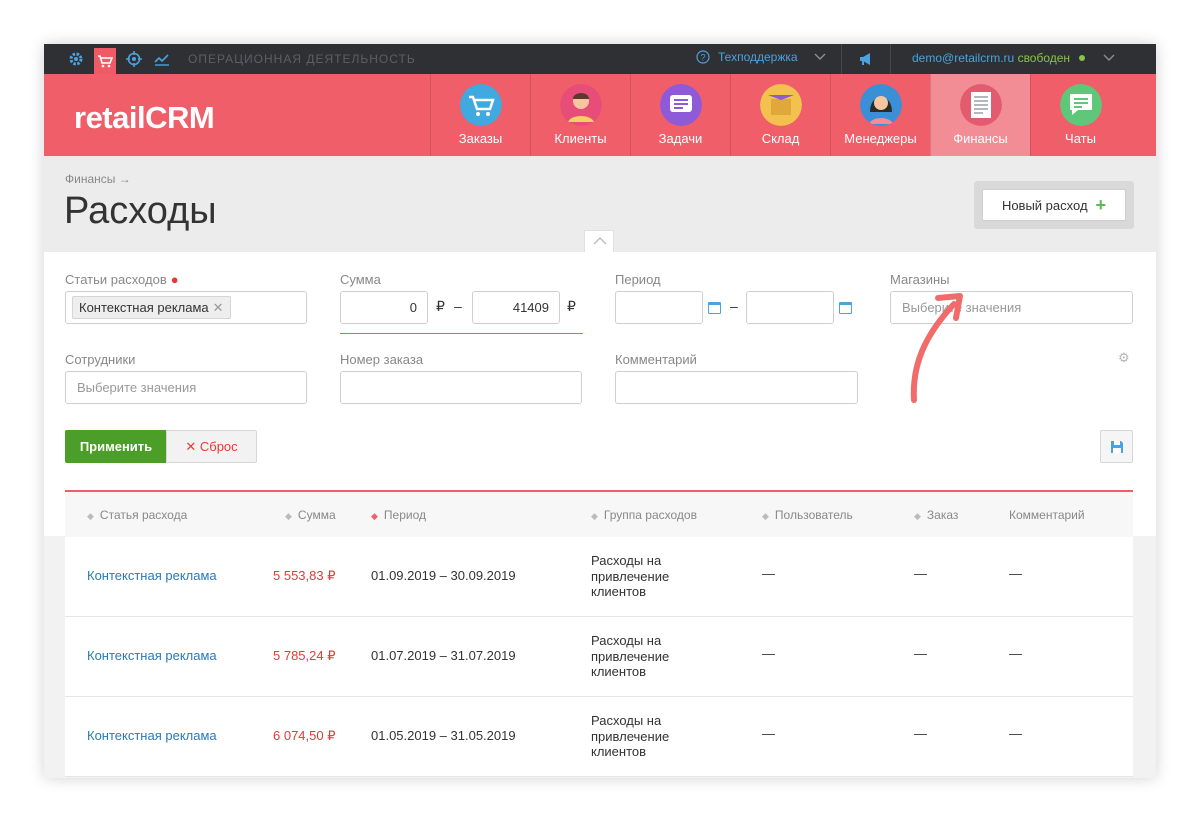  I want to click on period-to-input, so click(790, 307).